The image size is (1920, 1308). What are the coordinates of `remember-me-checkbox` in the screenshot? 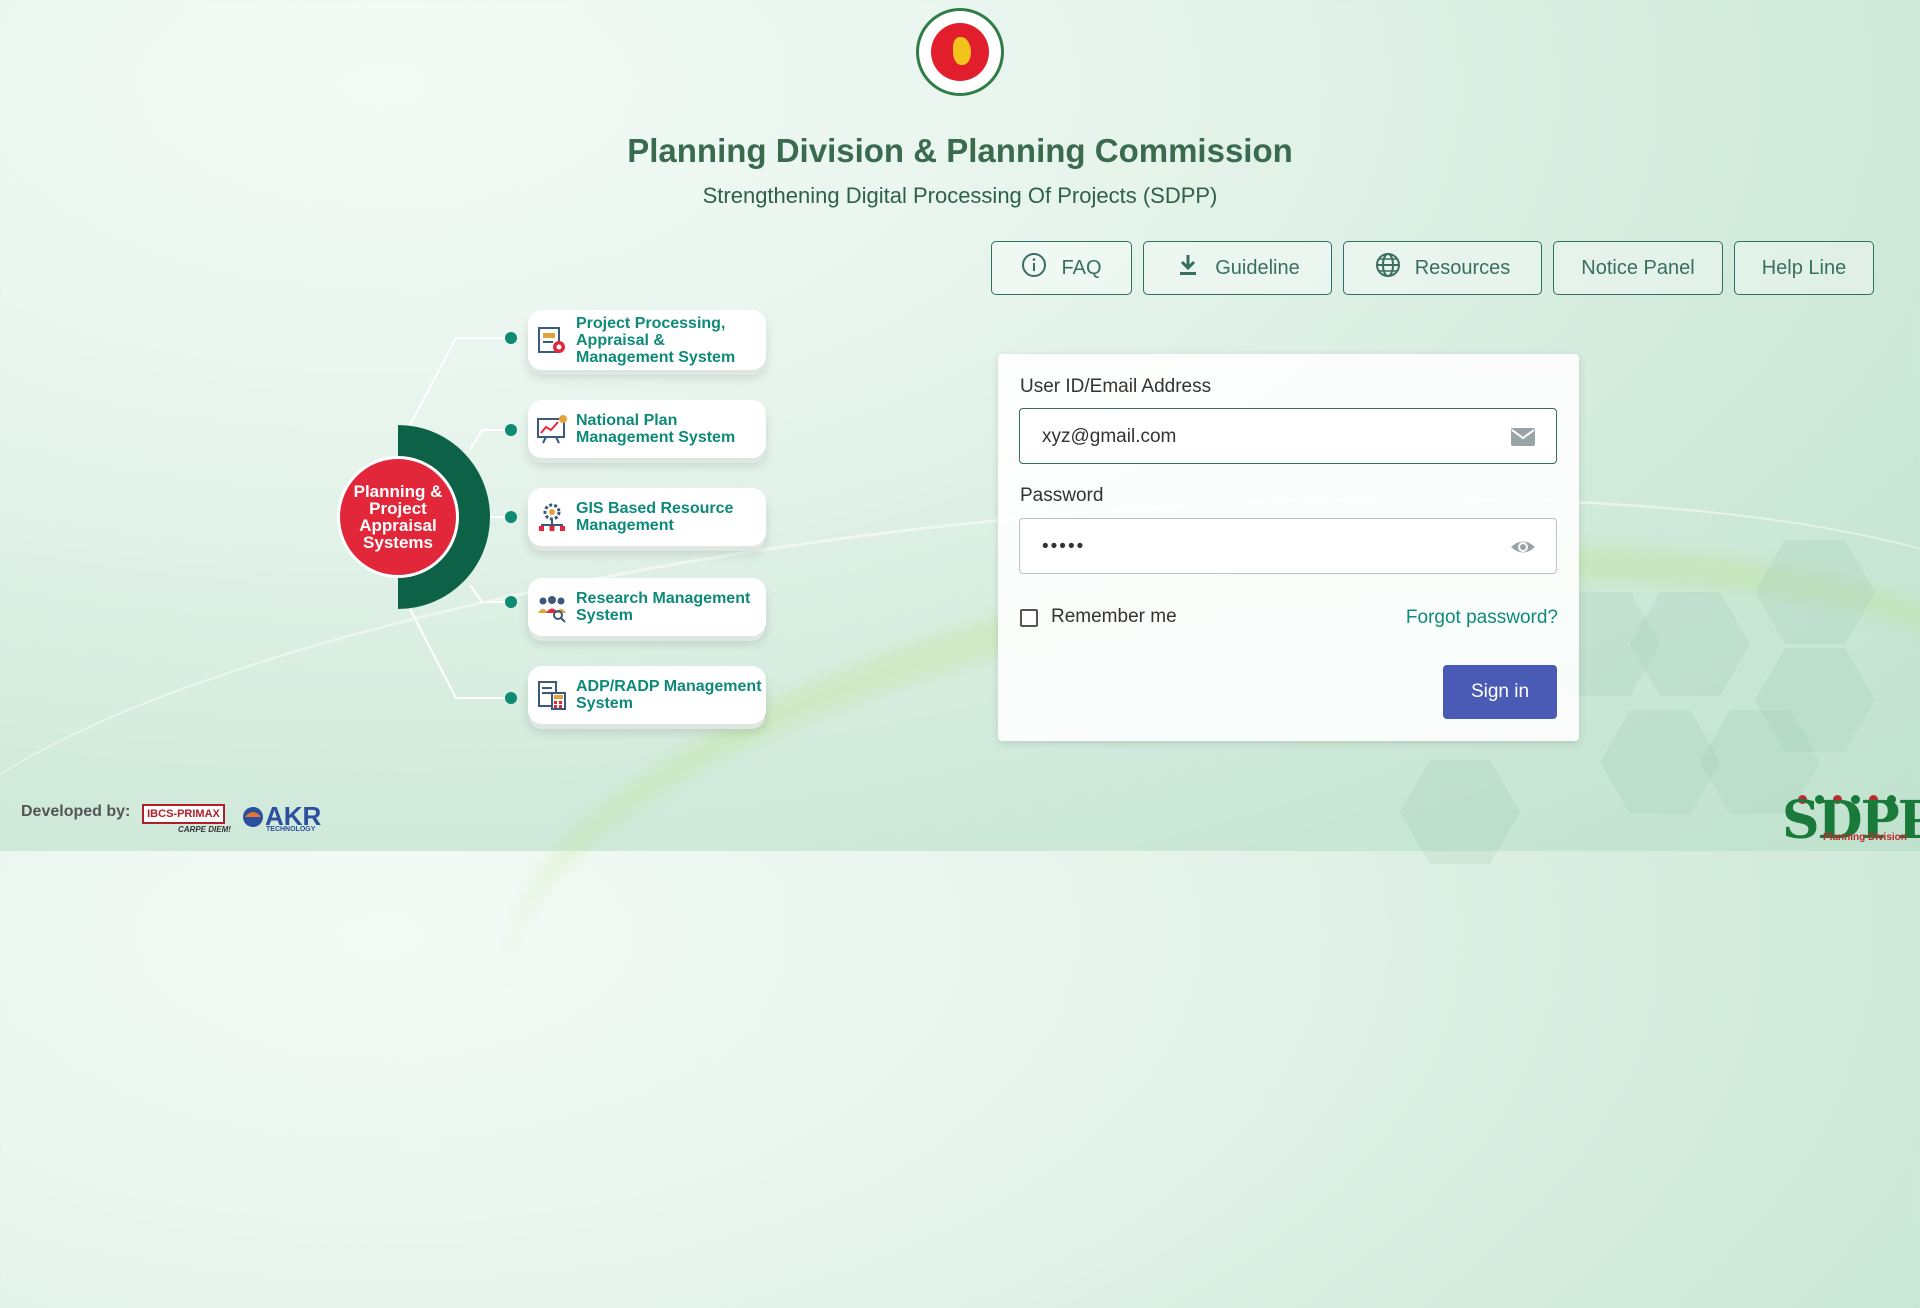 It's located at (1029, 618).